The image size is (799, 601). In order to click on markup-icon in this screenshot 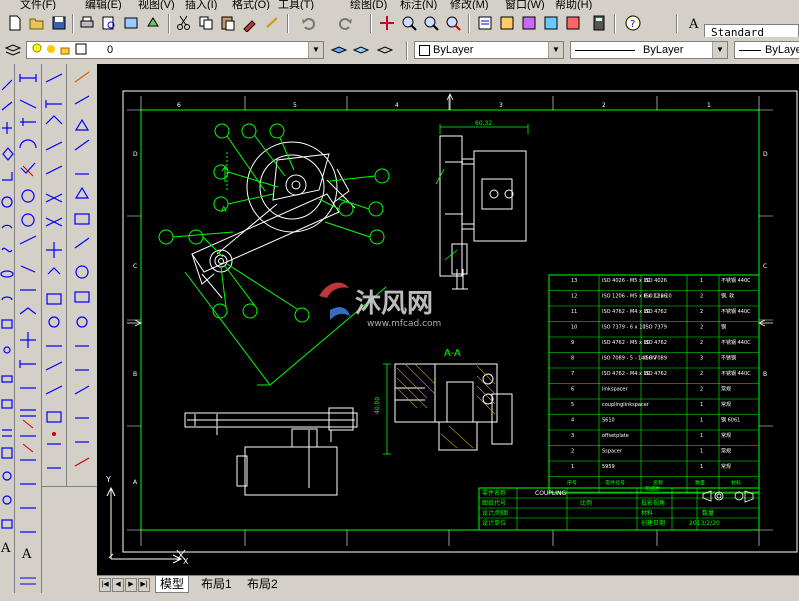, I will do `click(573, 23)`.